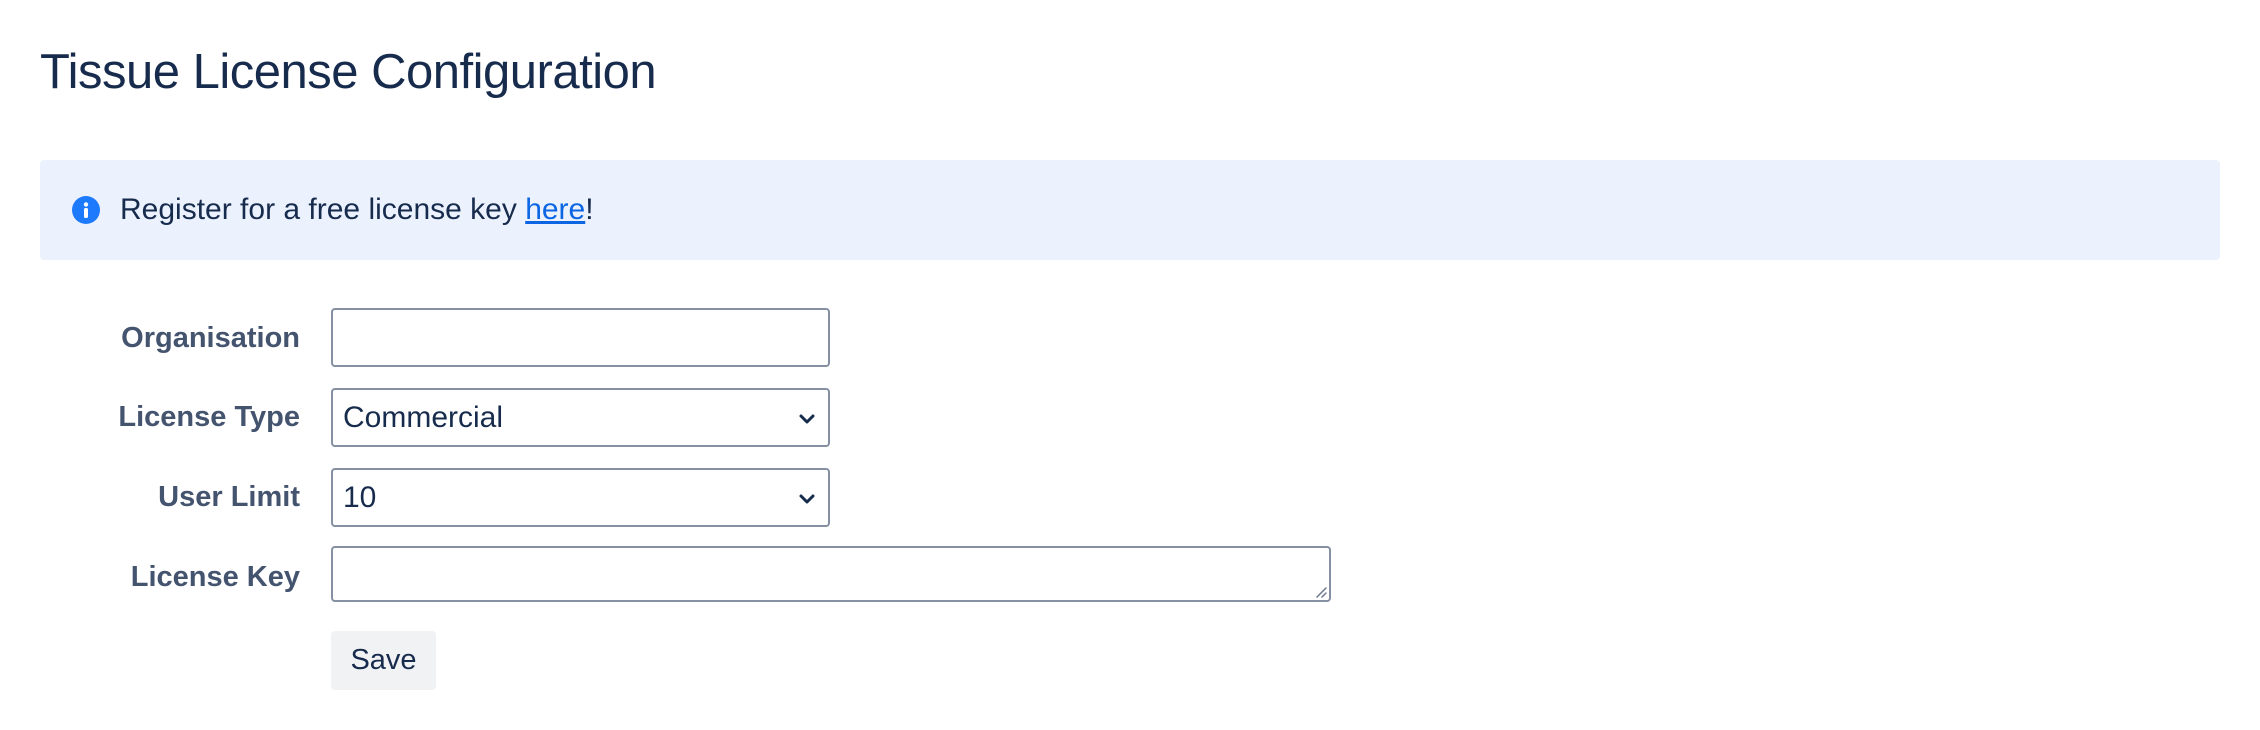 The width and height of the screenshot is (2260, 730). Describe the element at coordinates (589, 209) in the screenshot. I see `info-banner-text-end: !` at that location.